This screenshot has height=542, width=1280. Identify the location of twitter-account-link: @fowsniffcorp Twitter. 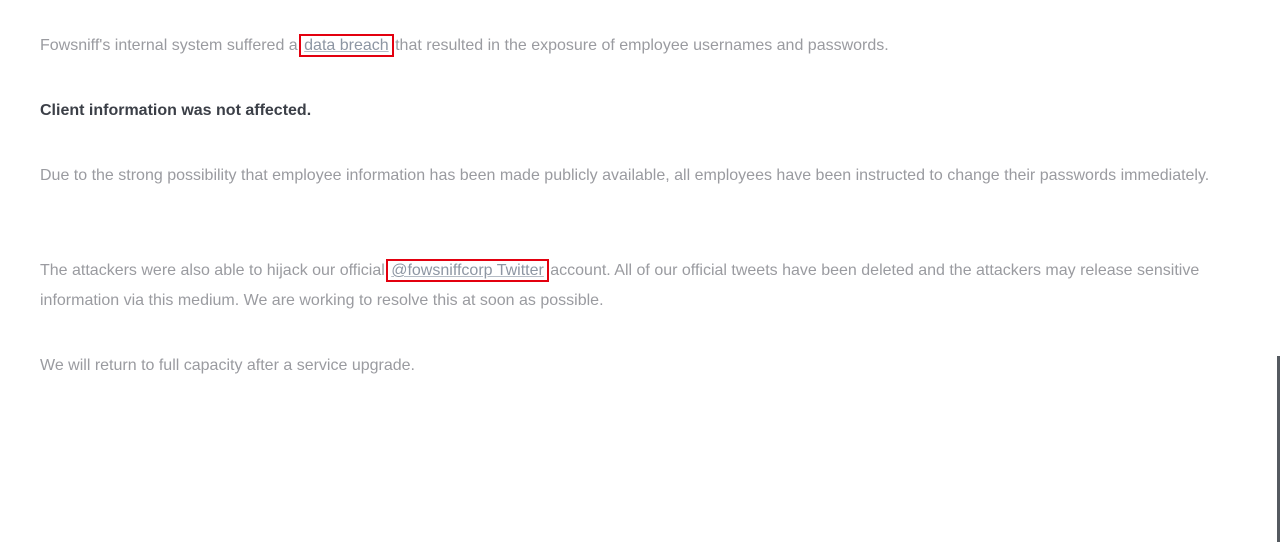
(467, 270).